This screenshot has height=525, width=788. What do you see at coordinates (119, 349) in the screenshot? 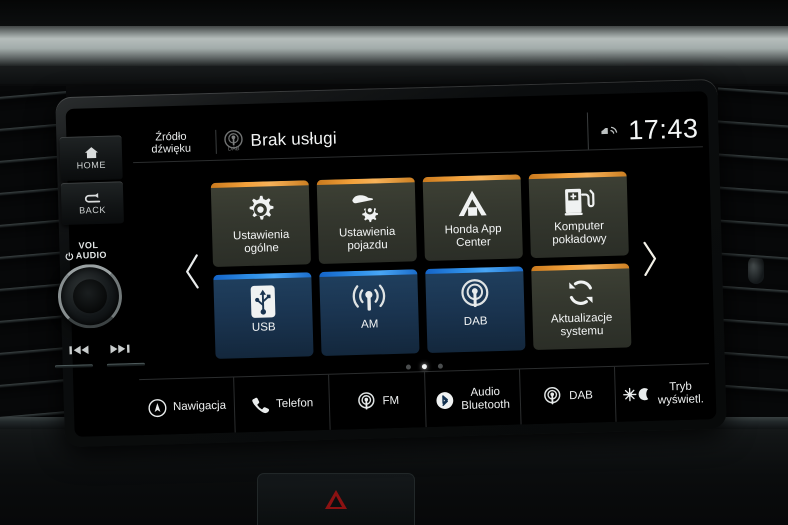
I see `next-track-icon` at bounding box center [119, 349].